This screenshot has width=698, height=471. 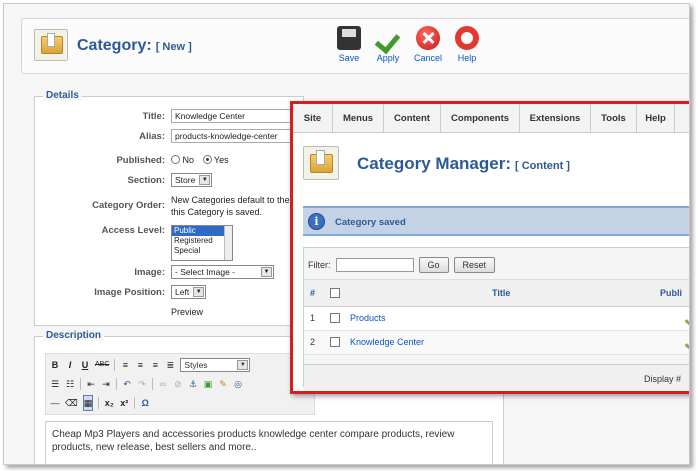 What do you see at coordinates (368, 318) in the screenshot?
I see `row-title-link: Products` at bounding box center [368, 318].